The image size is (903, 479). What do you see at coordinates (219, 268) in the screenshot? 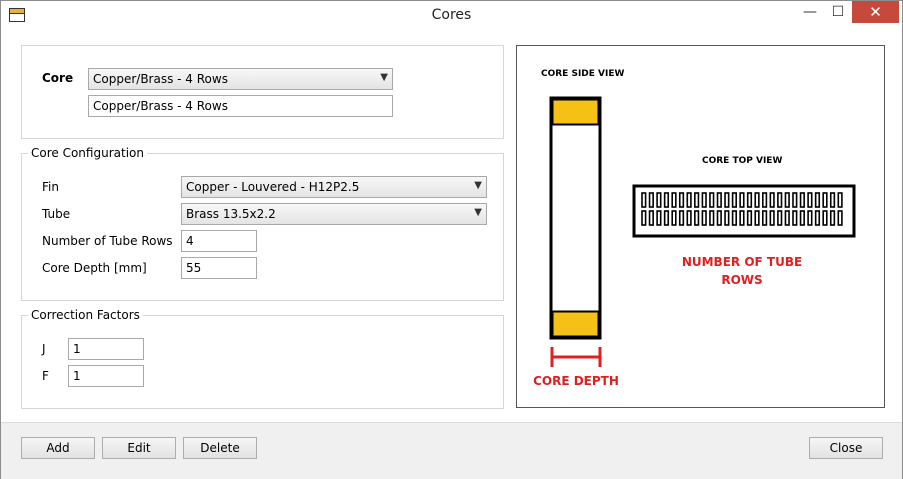
I see `core-depth-input: 55` at bounding box center [219, 268].